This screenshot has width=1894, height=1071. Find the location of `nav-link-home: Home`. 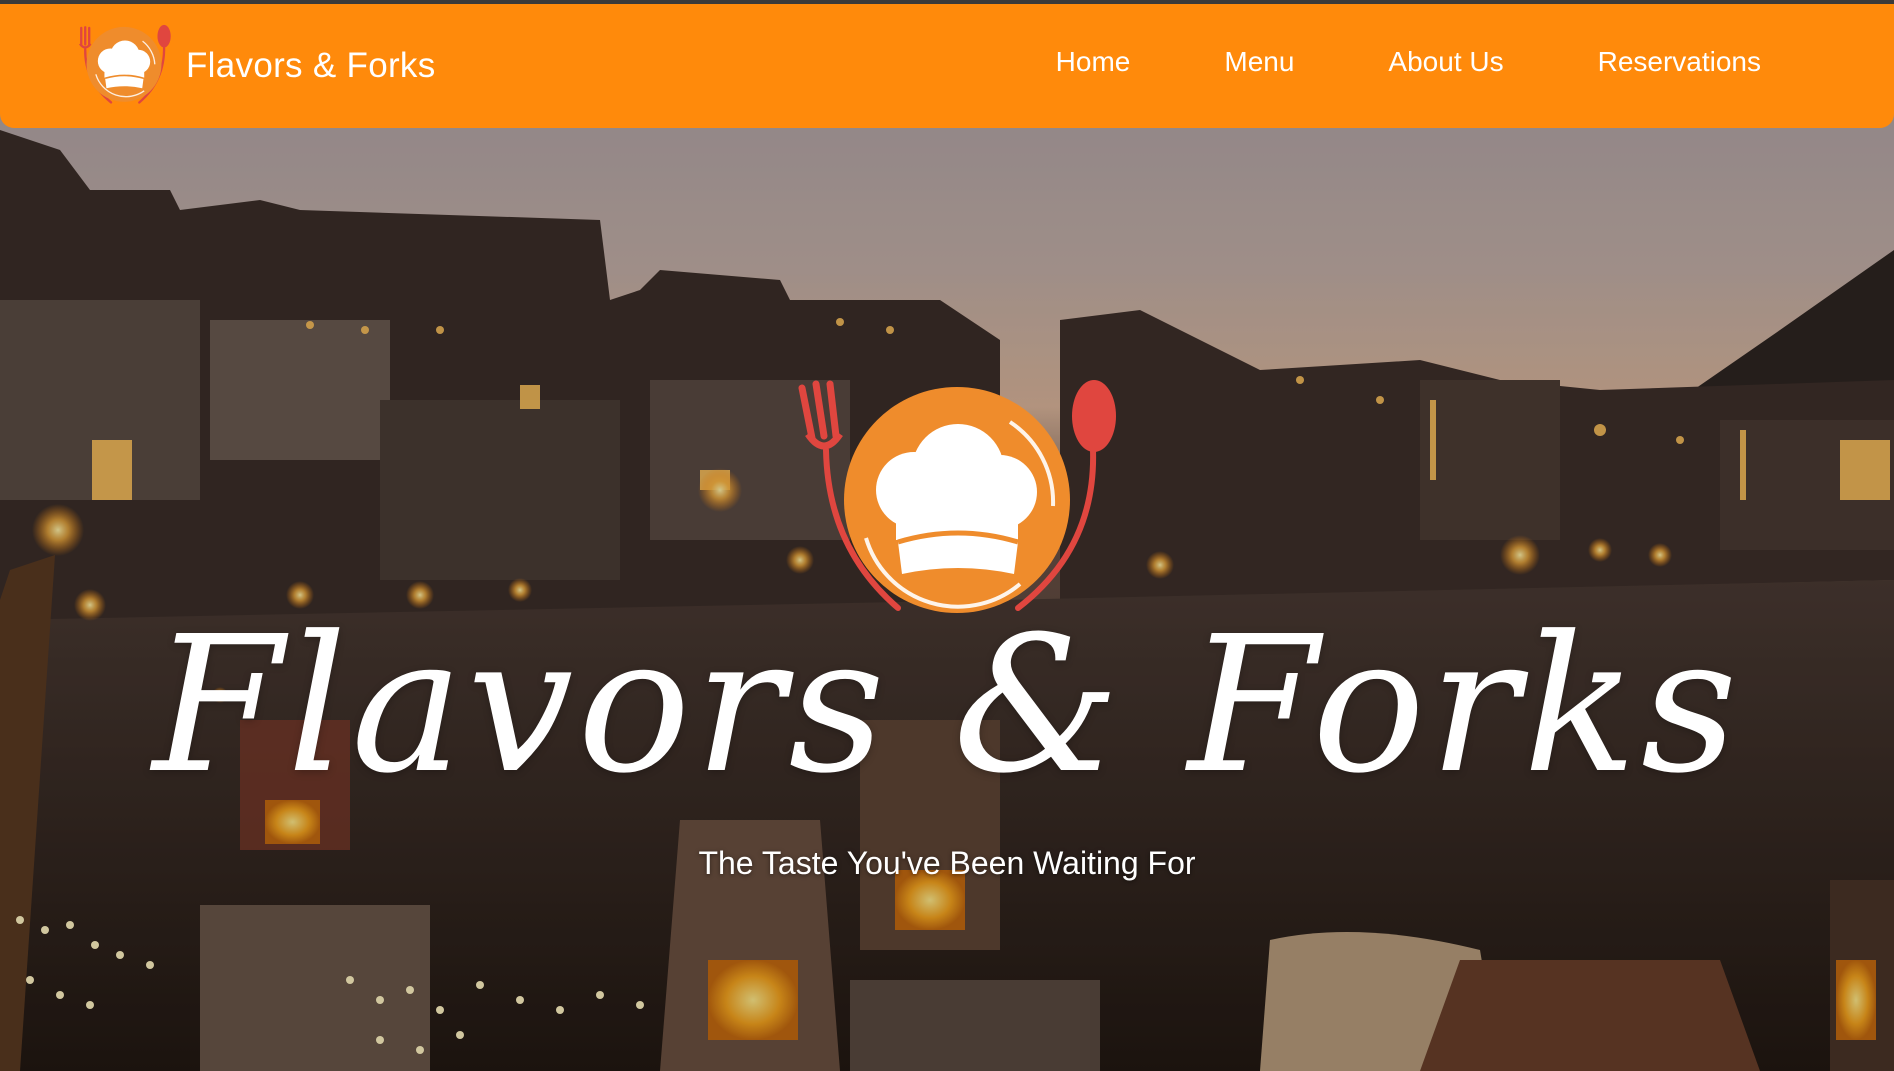

nav-link-home: Home is located at coordinates (1093, 62).